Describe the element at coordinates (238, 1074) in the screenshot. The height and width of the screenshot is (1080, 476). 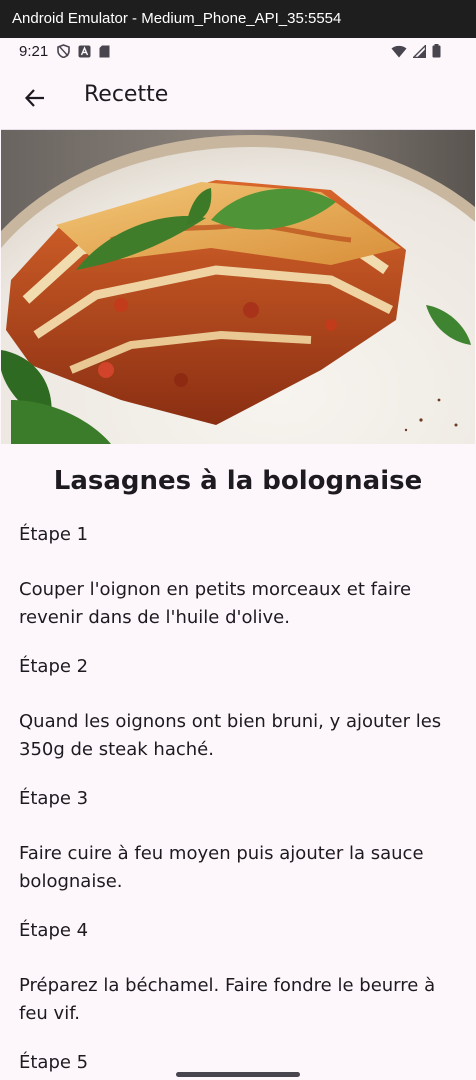
I see `home-indicator` at that location.